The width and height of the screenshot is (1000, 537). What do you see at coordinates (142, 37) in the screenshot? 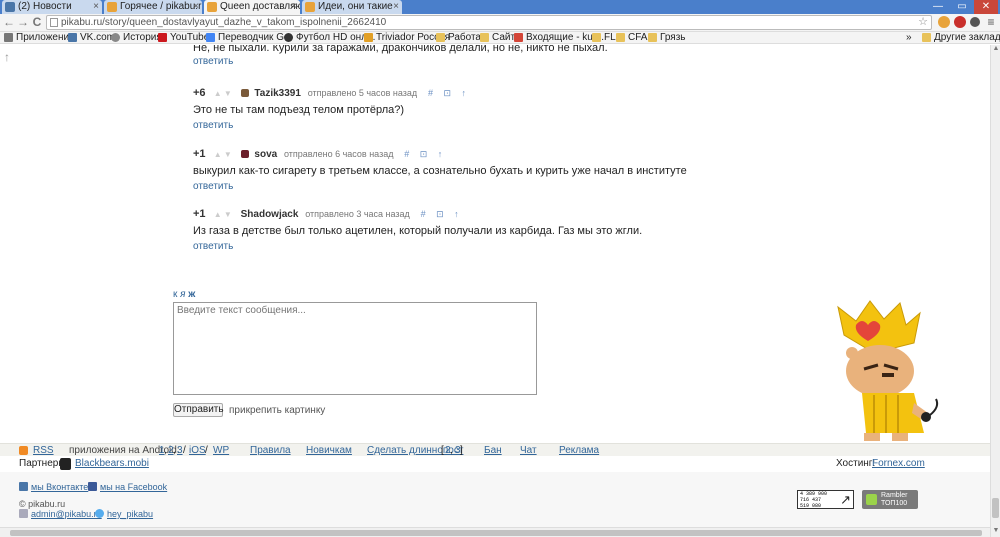
I see `bookmark-label: История` at bounding box center [142, 37].